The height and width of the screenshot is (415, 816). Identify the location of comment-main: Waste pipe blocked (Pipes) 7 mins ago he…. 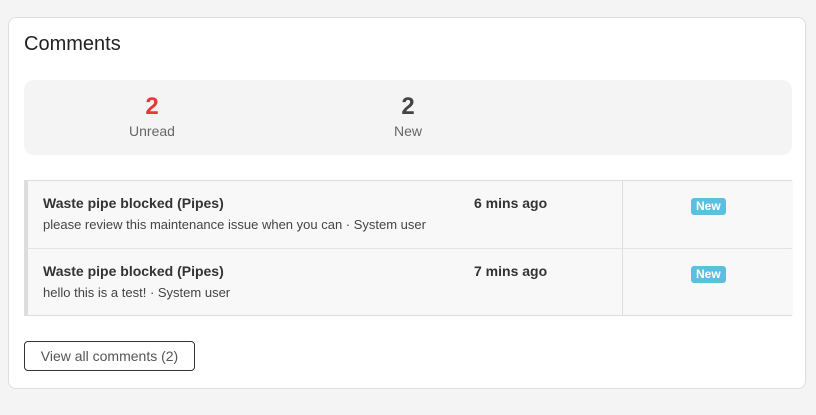
(325, 282).